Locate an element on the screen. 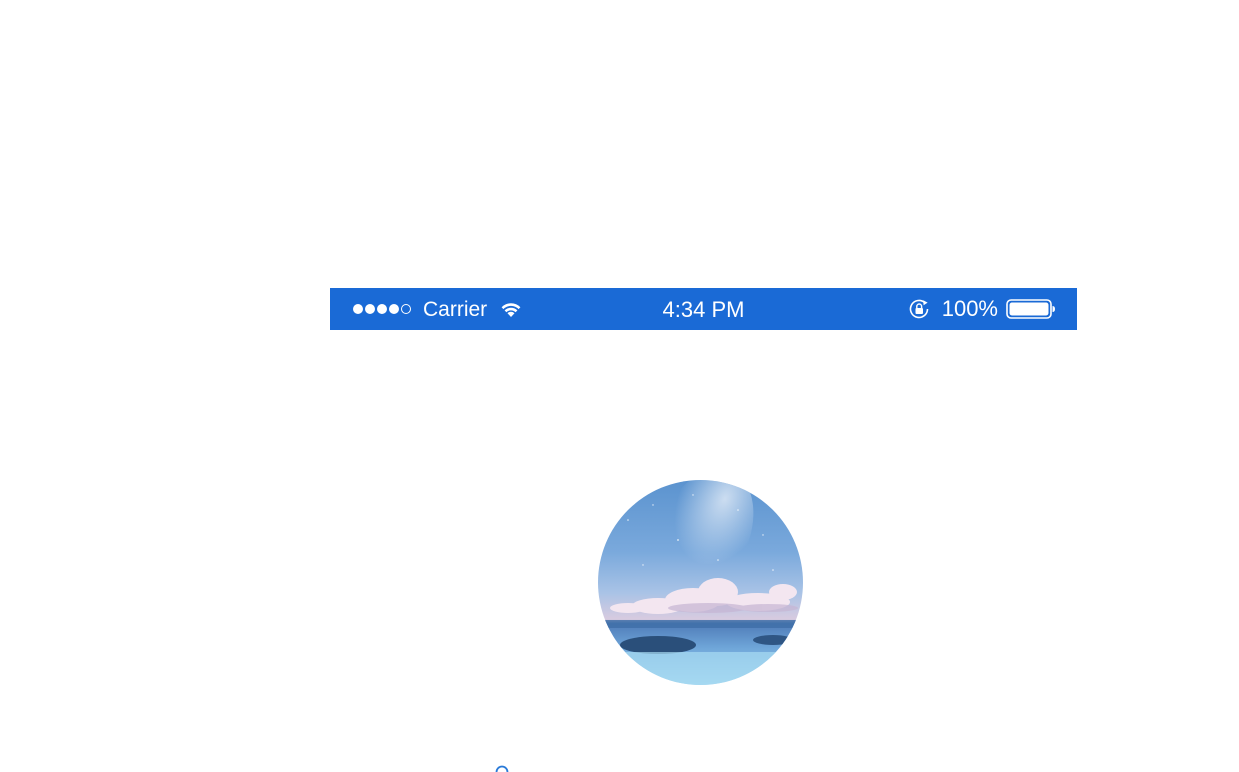  status-right-group: 100% is located at coordinates (982, 309).